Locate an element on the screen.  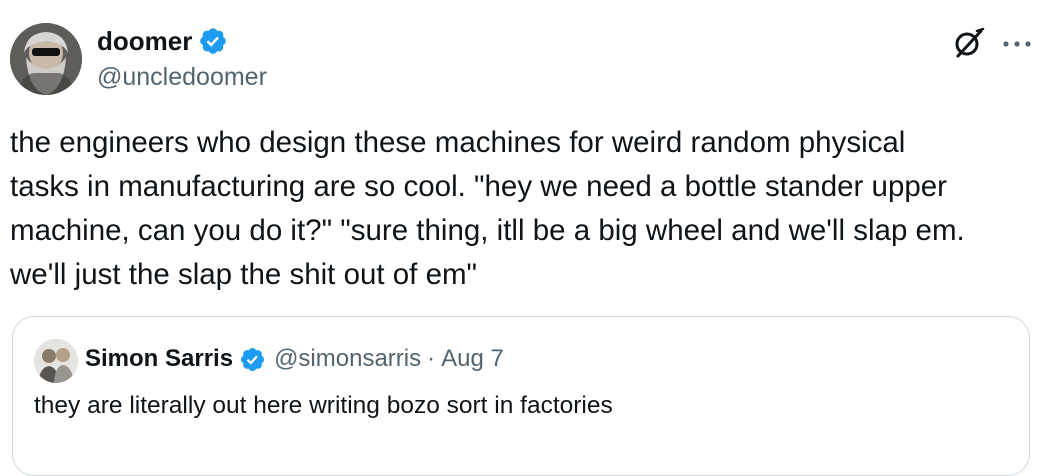
quoted-header: Simon Sarris @simonsarris · Aug 7 is located at coordinates (294, 359).